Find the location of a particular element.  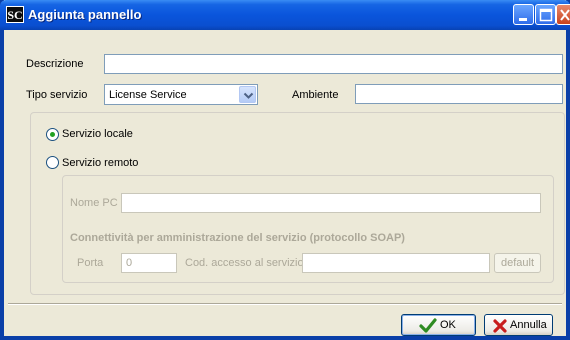

minimize-icon is located at coordinates (523, 19).